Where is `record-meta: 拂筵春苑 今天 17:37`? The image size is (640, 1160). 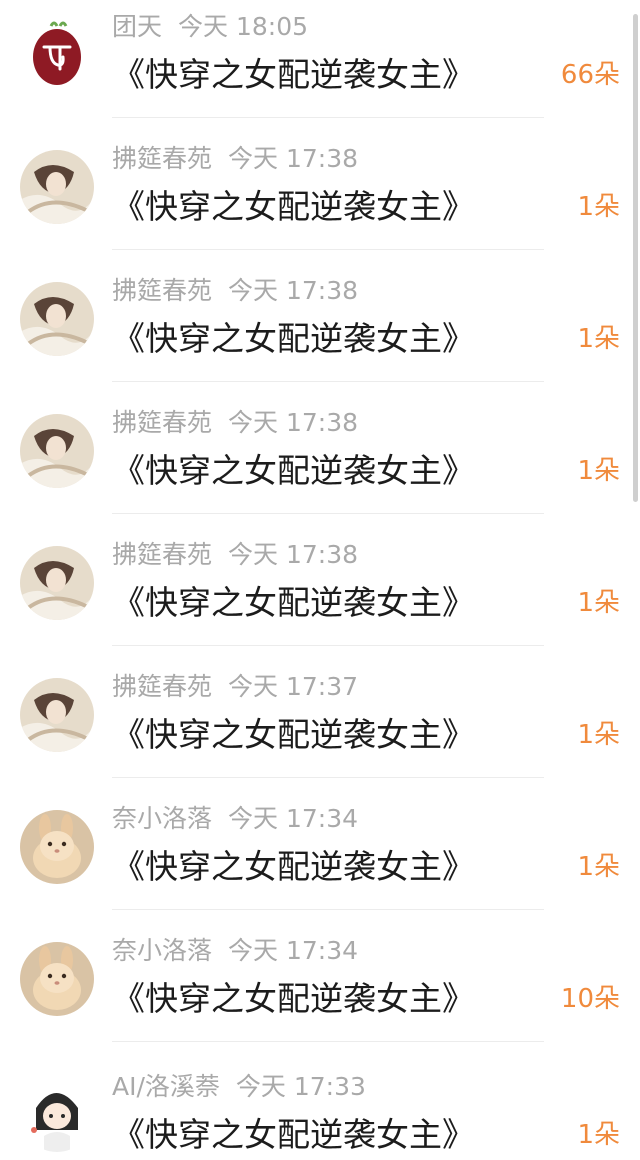 record-meta: 拂筵春苑 今天 17:37 is located at coordinates (235, 687).